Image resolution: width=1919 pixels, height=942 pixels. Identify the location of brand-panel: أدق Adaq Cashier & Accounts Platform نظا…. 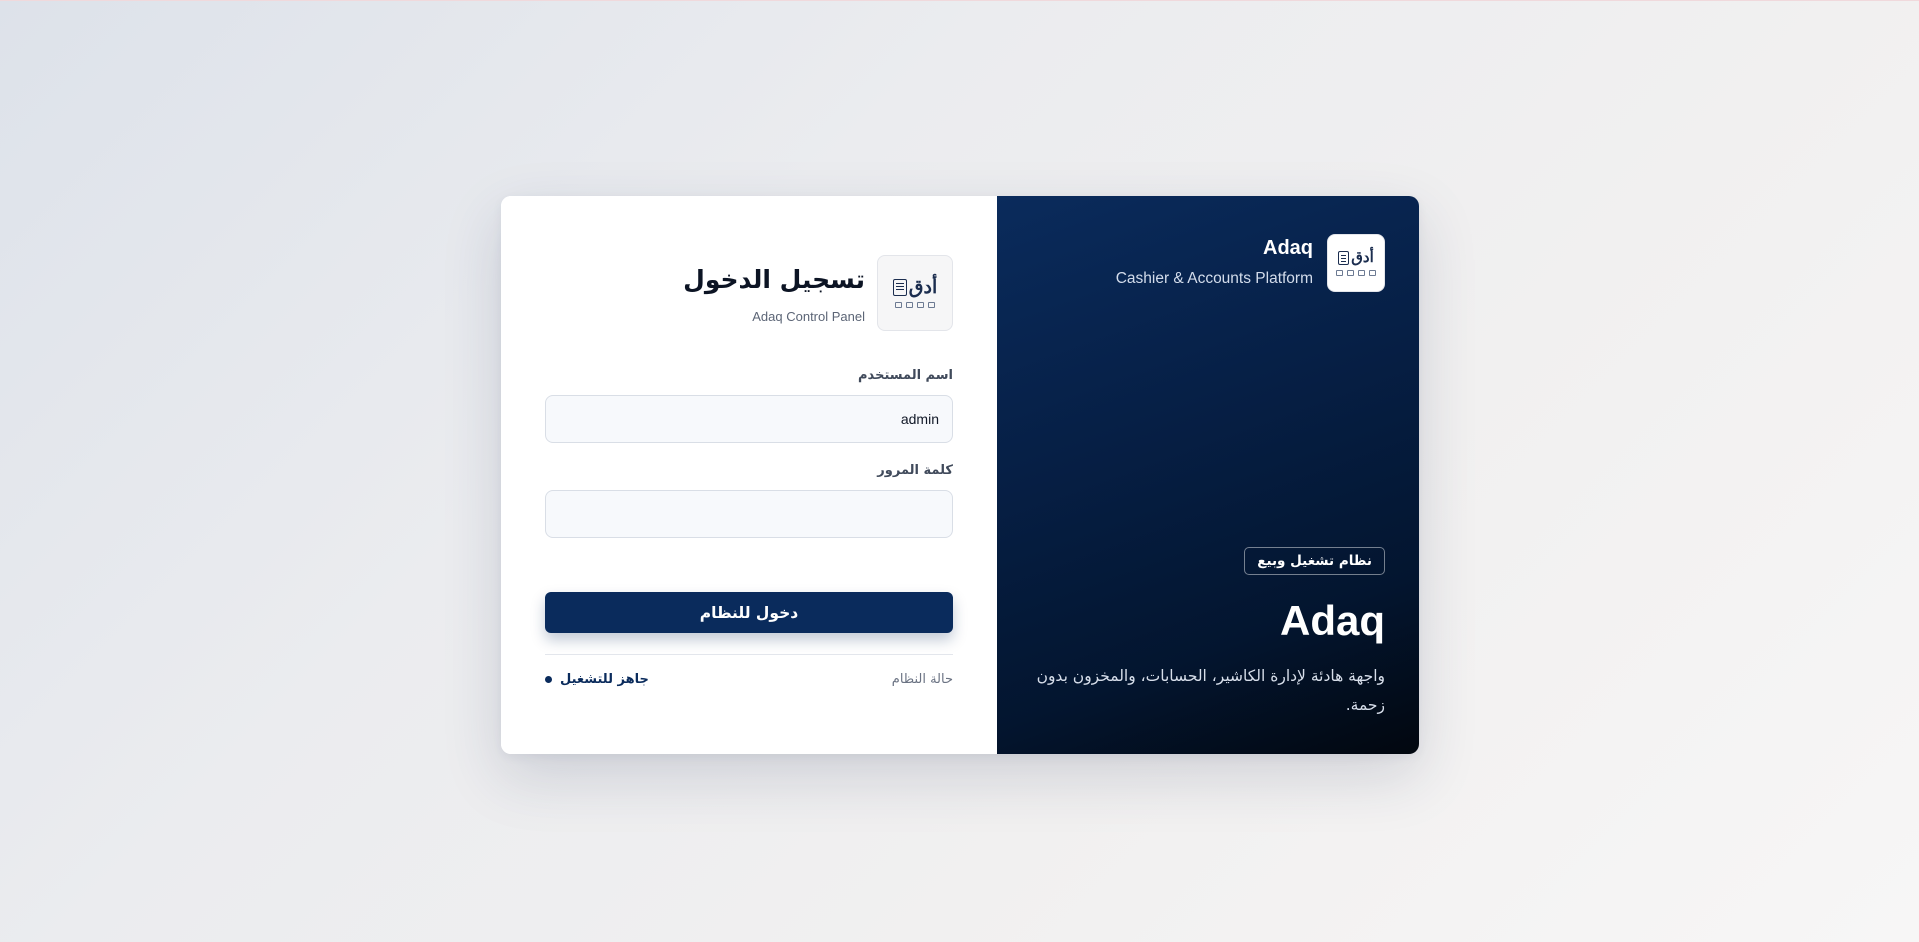
(1208, 475).